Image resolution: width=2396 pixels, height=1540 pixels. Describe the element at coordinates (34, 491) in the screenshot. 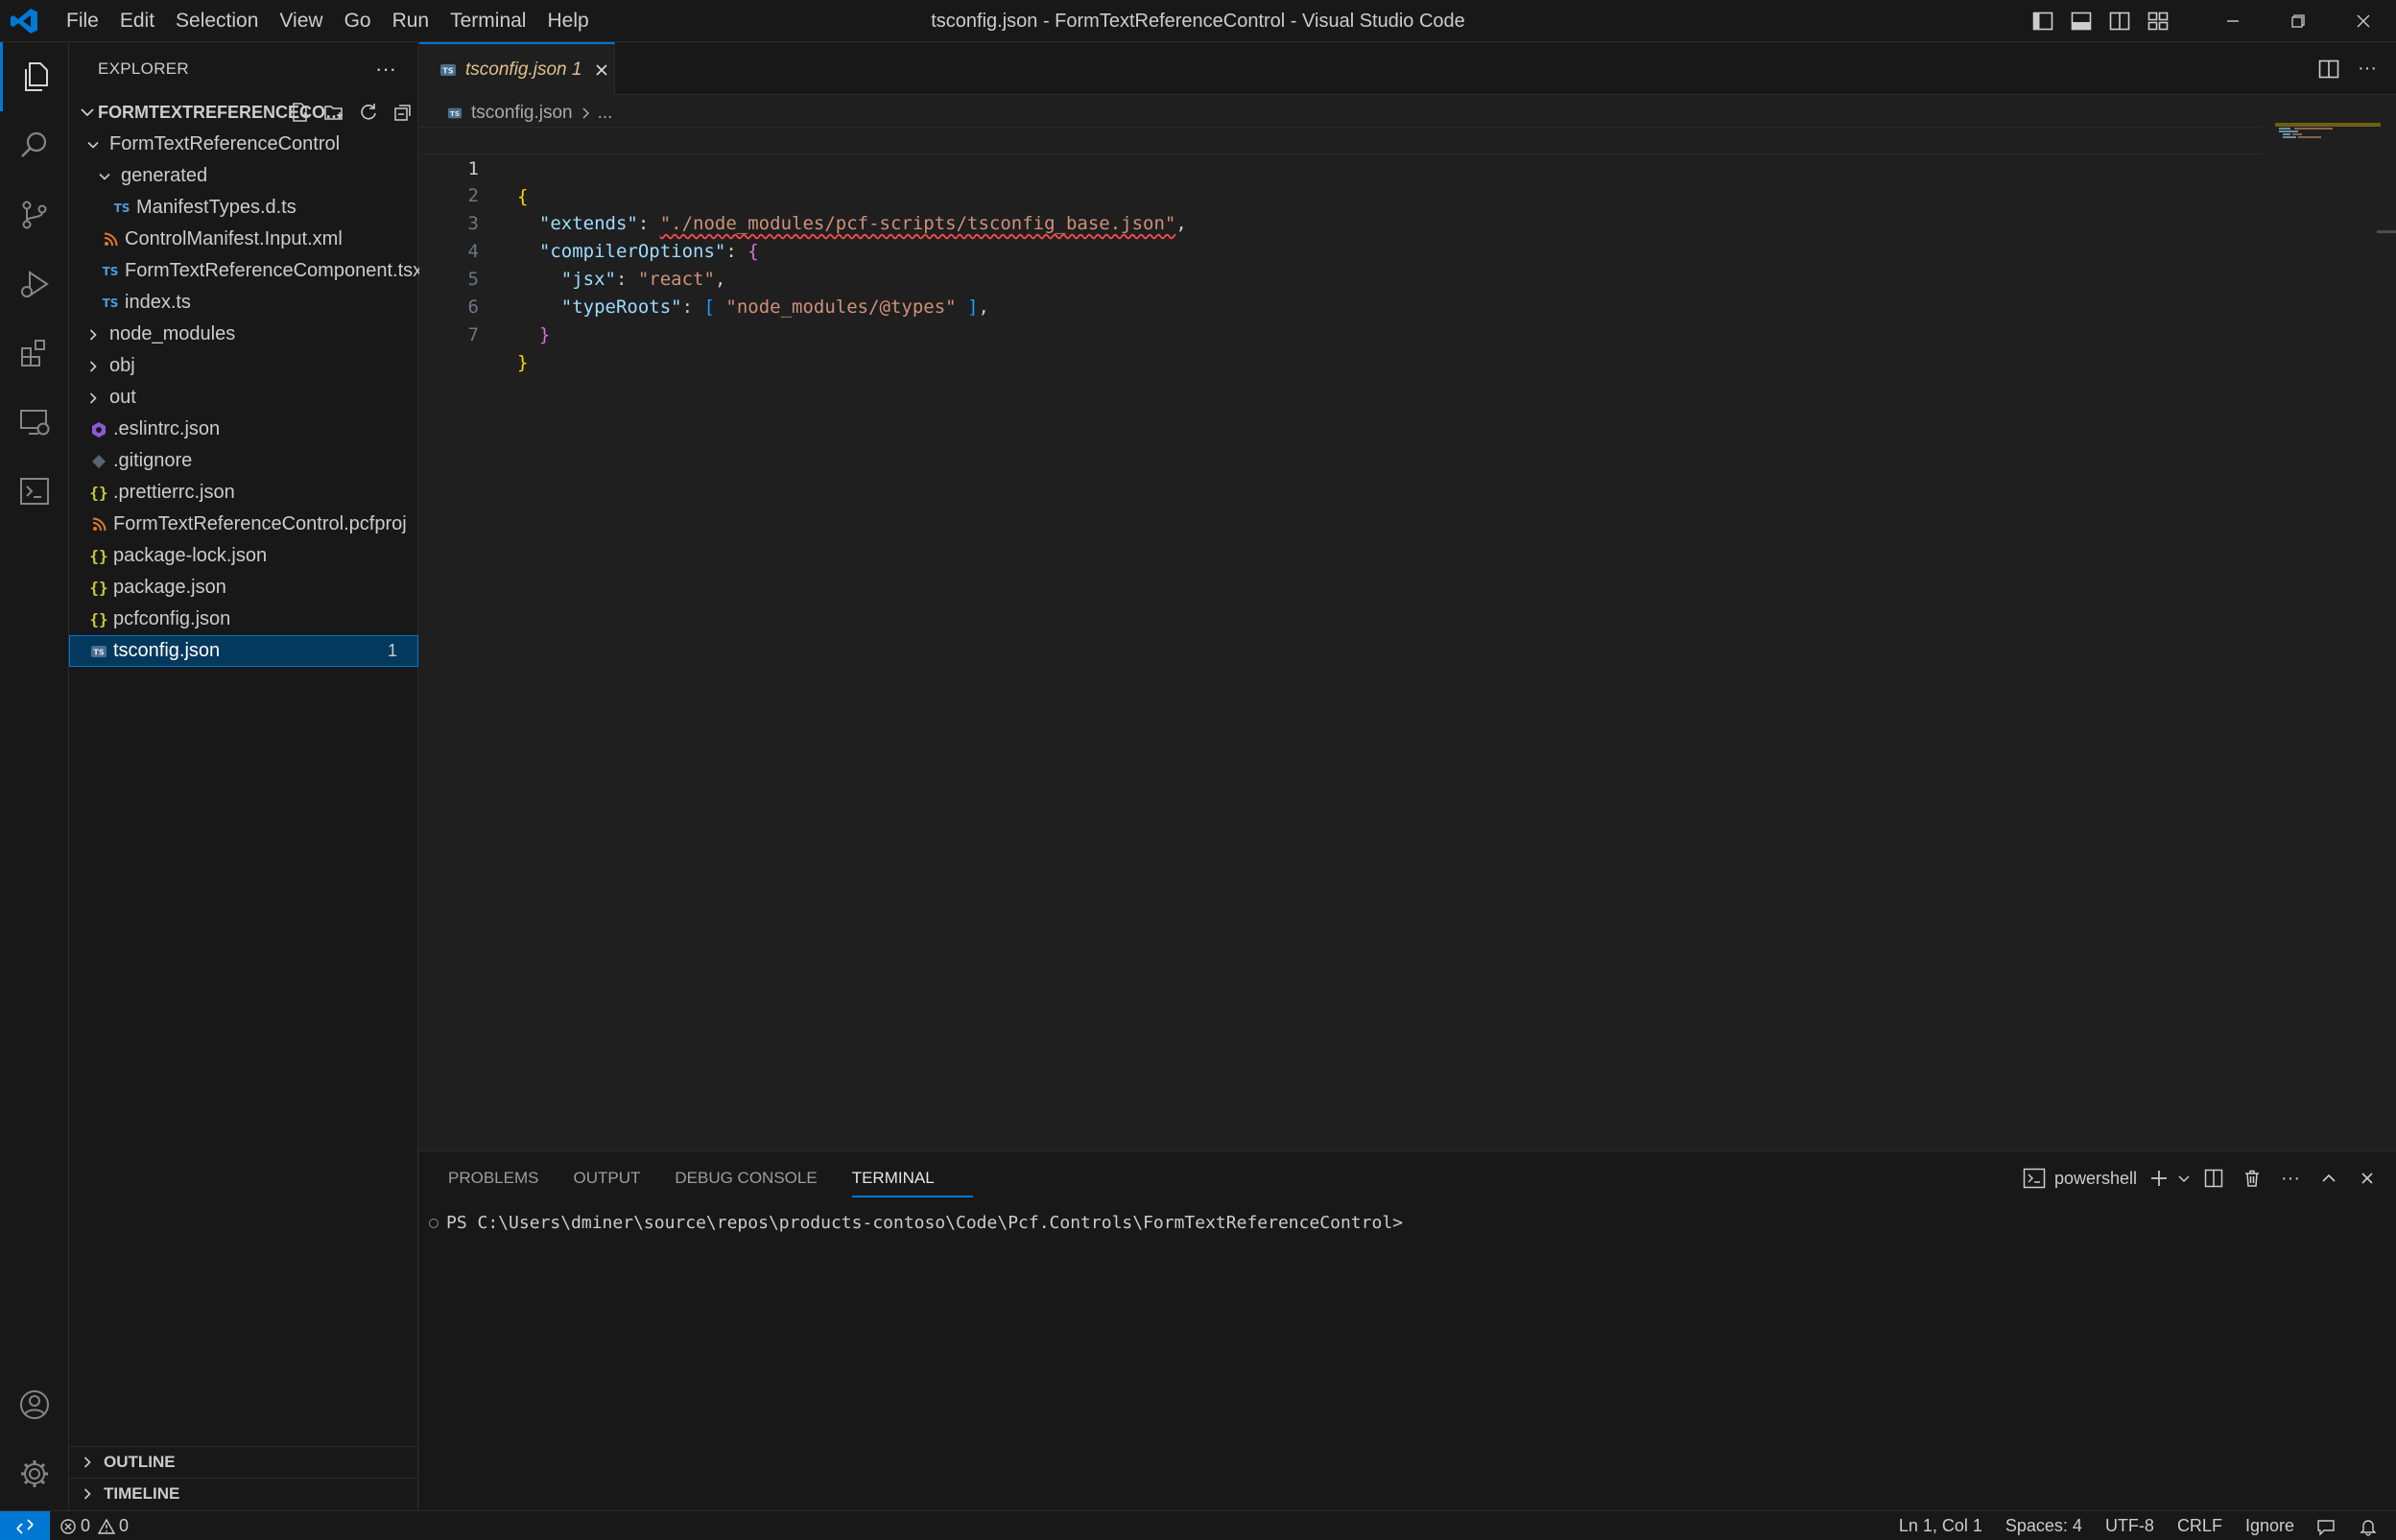

I see `activity-terminal` at that location.